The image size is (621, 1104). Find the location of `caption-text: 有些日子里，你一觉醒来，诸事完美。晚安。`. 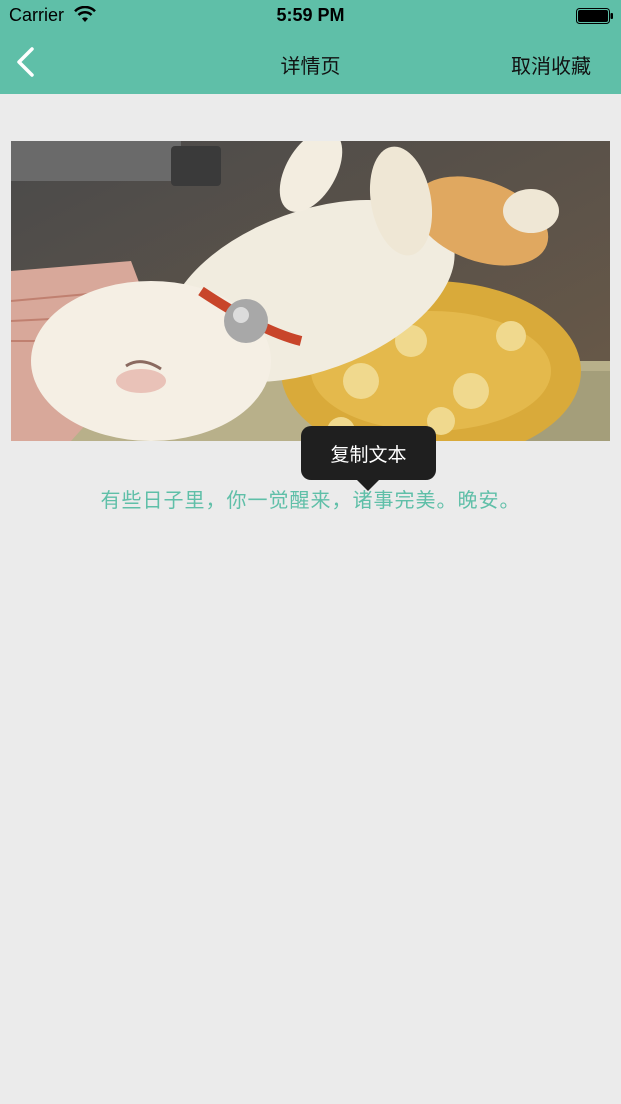

caption-text: 有些日子里，你一觉醒来，诸事完美。晚安。 is located at coordinates (310, 498).